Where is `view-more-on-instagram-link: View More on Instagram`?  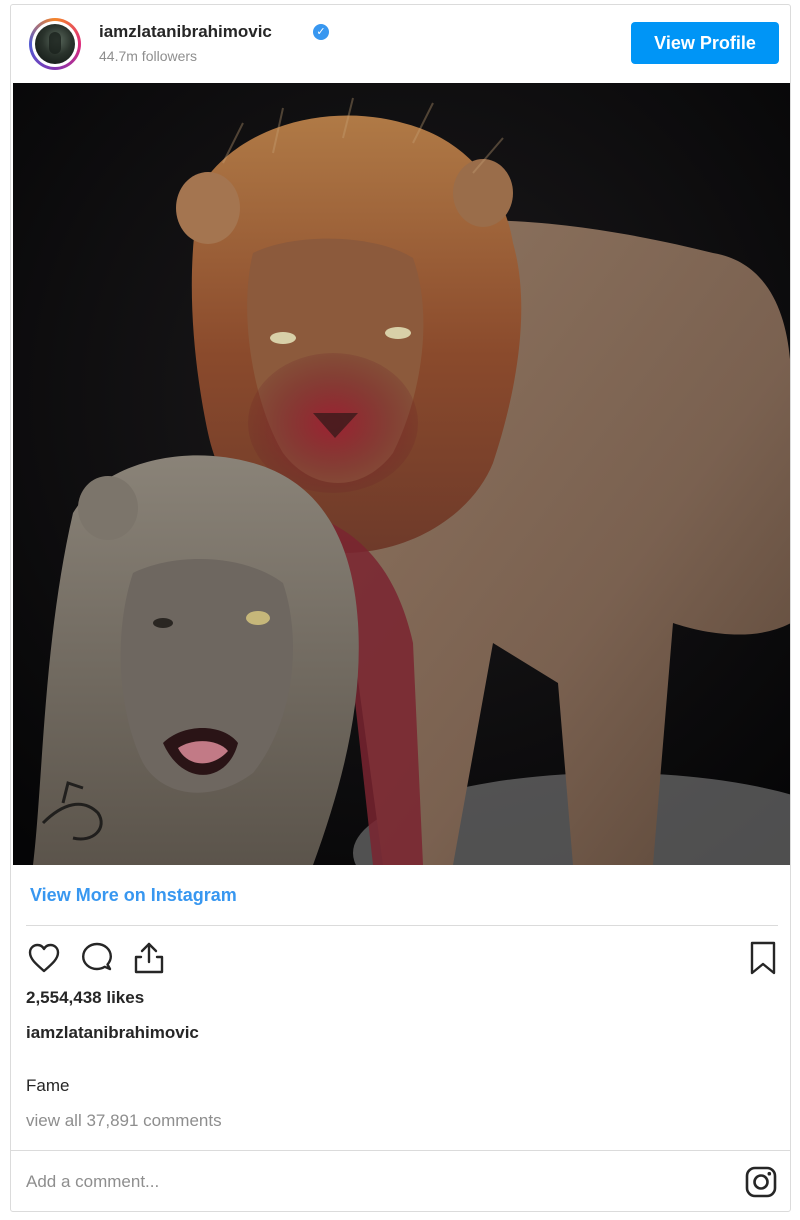
view-more-on-instagram-link: View More on Instagram is located at coordinates (133, 895).